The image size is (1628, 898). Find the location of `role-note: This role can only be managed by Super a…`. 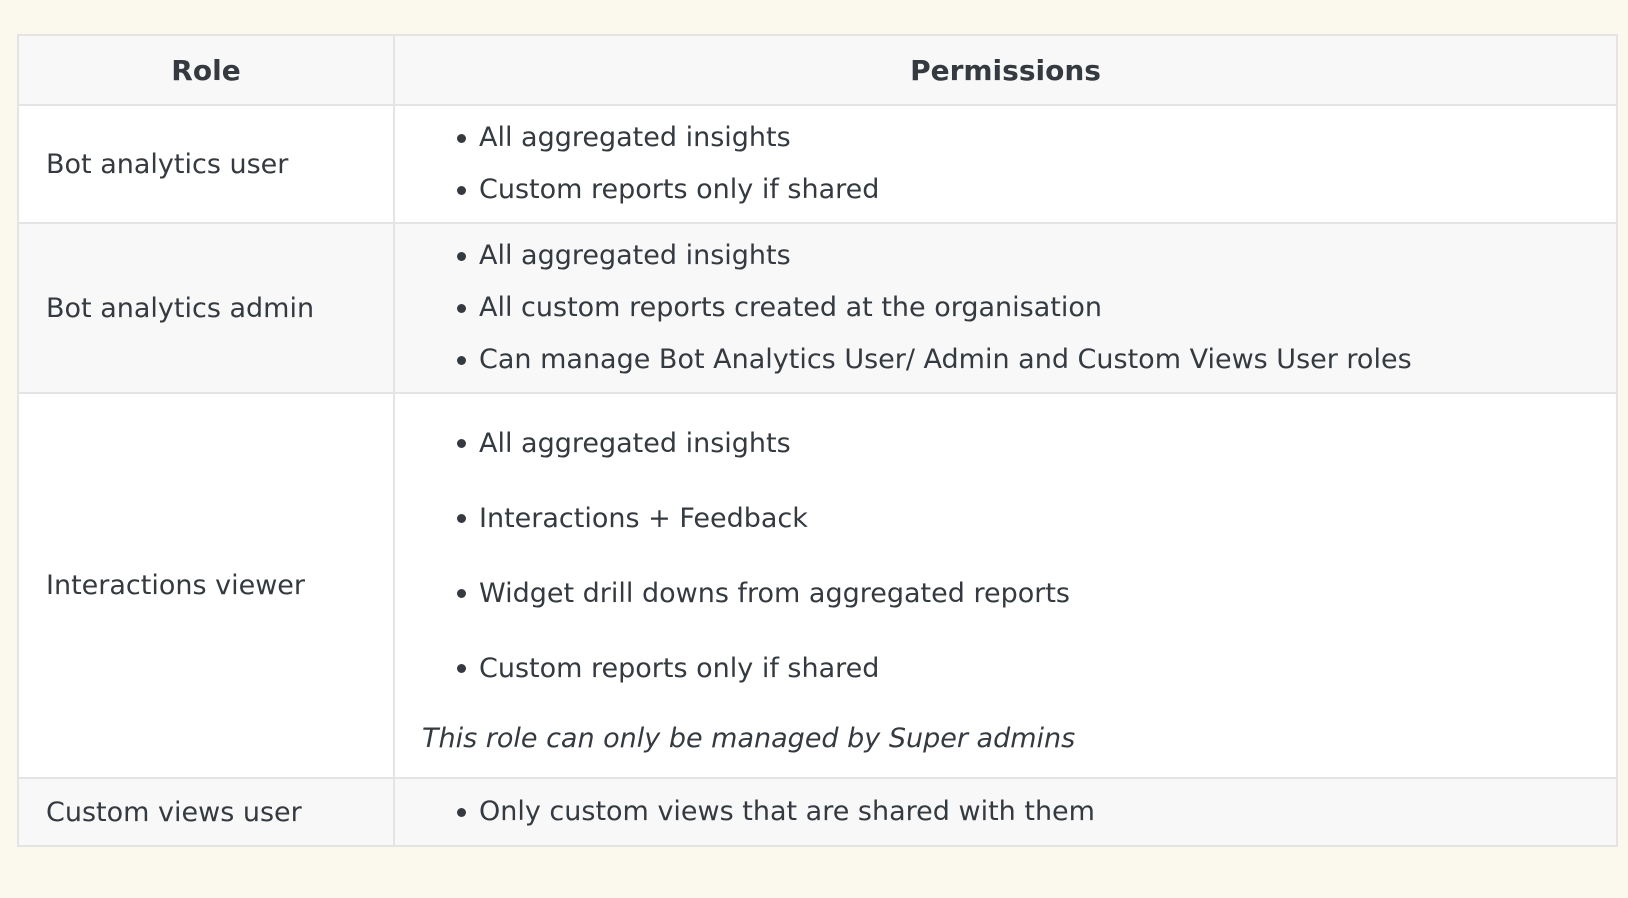

role-note: This role can only be managed by Super a… is located at coordinates (749, 738).